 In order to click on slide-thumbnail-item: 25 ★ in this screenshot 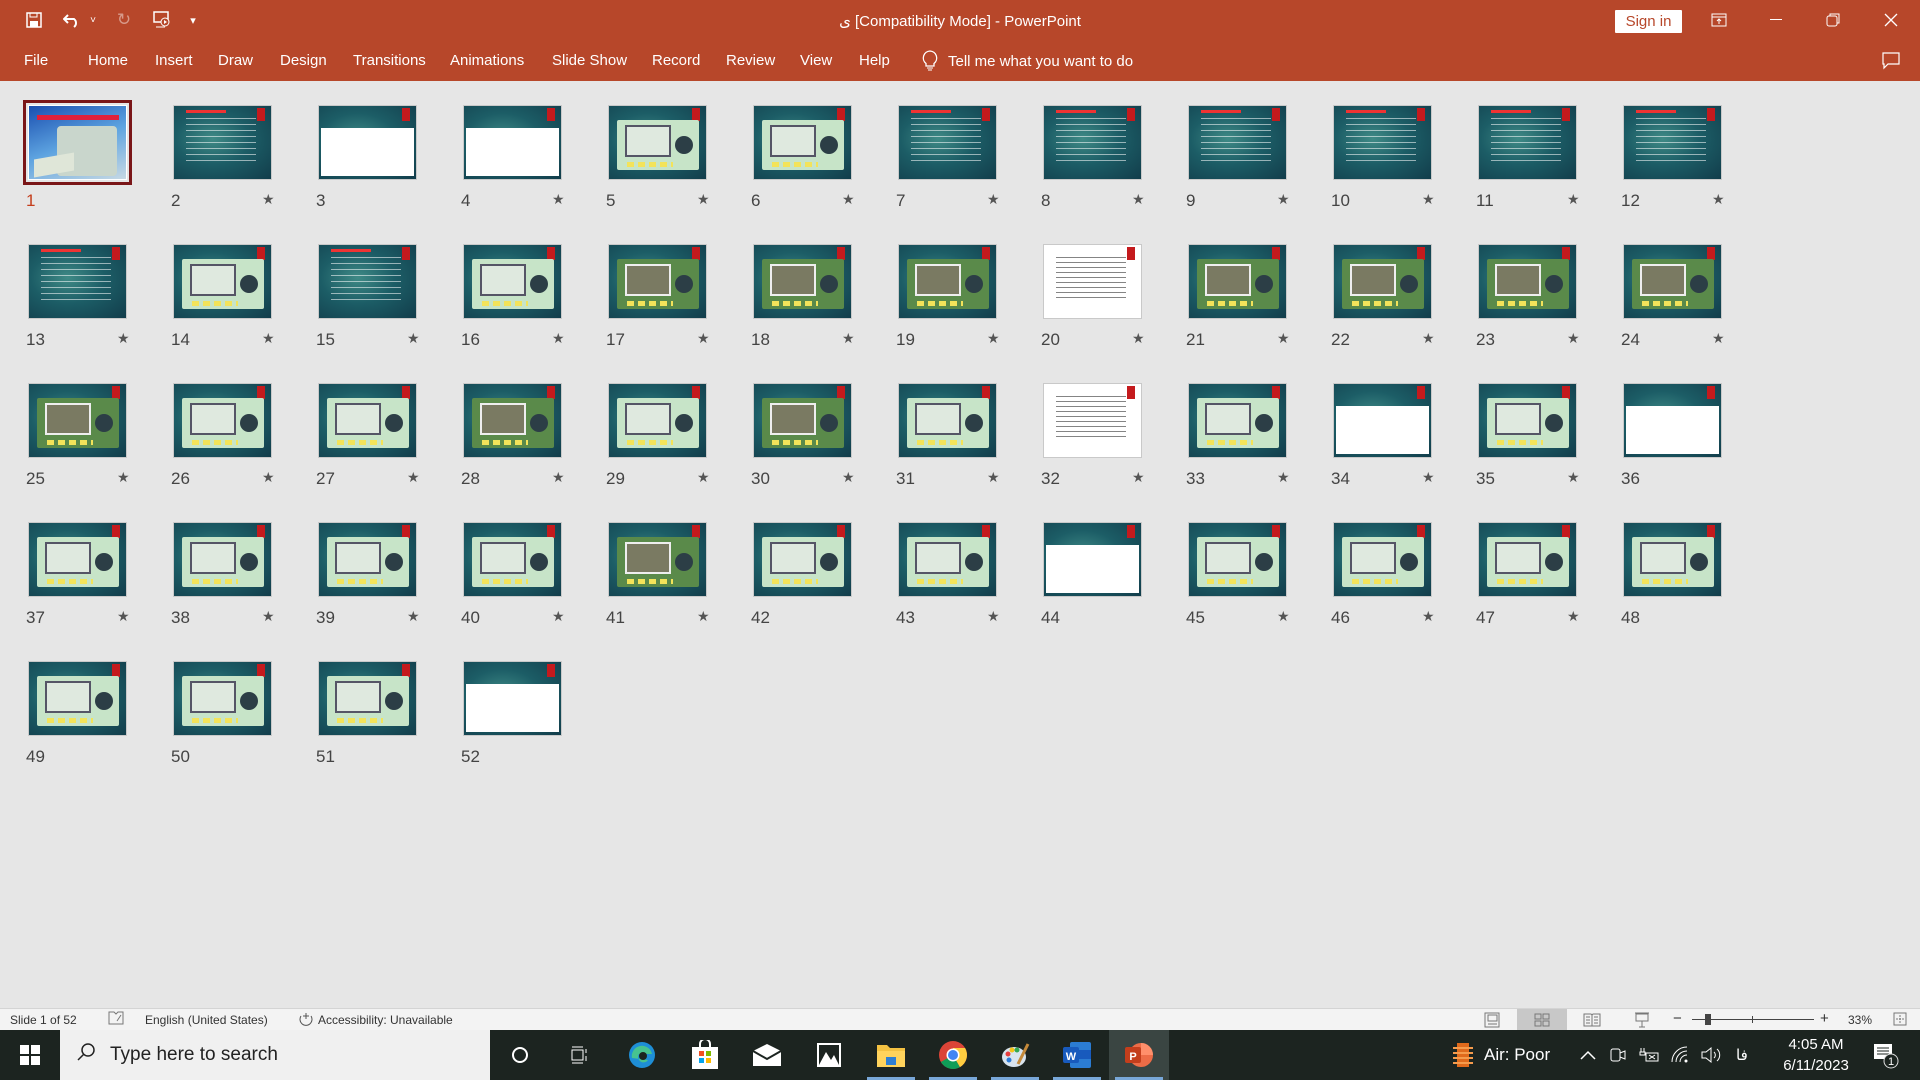, I will do `click(82, 423)`.